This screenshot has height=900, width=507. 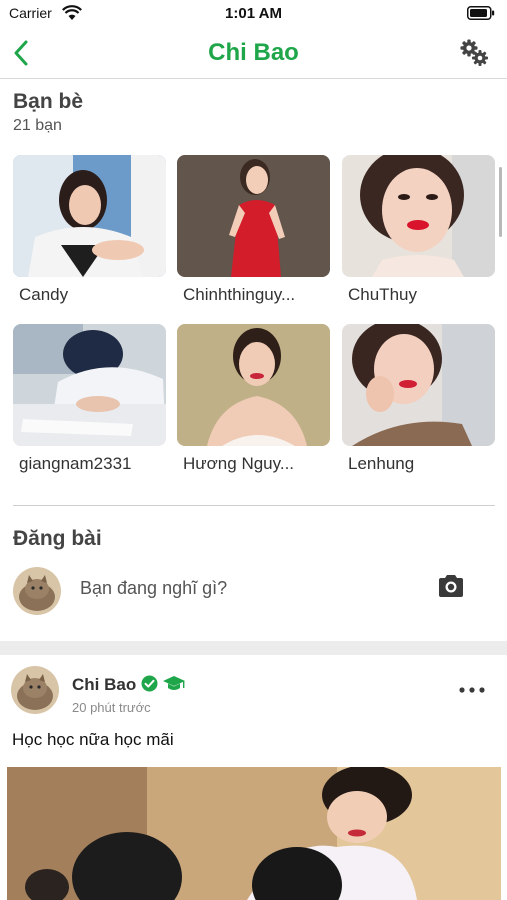 I want to click on divider, so click(x=254, y=505).